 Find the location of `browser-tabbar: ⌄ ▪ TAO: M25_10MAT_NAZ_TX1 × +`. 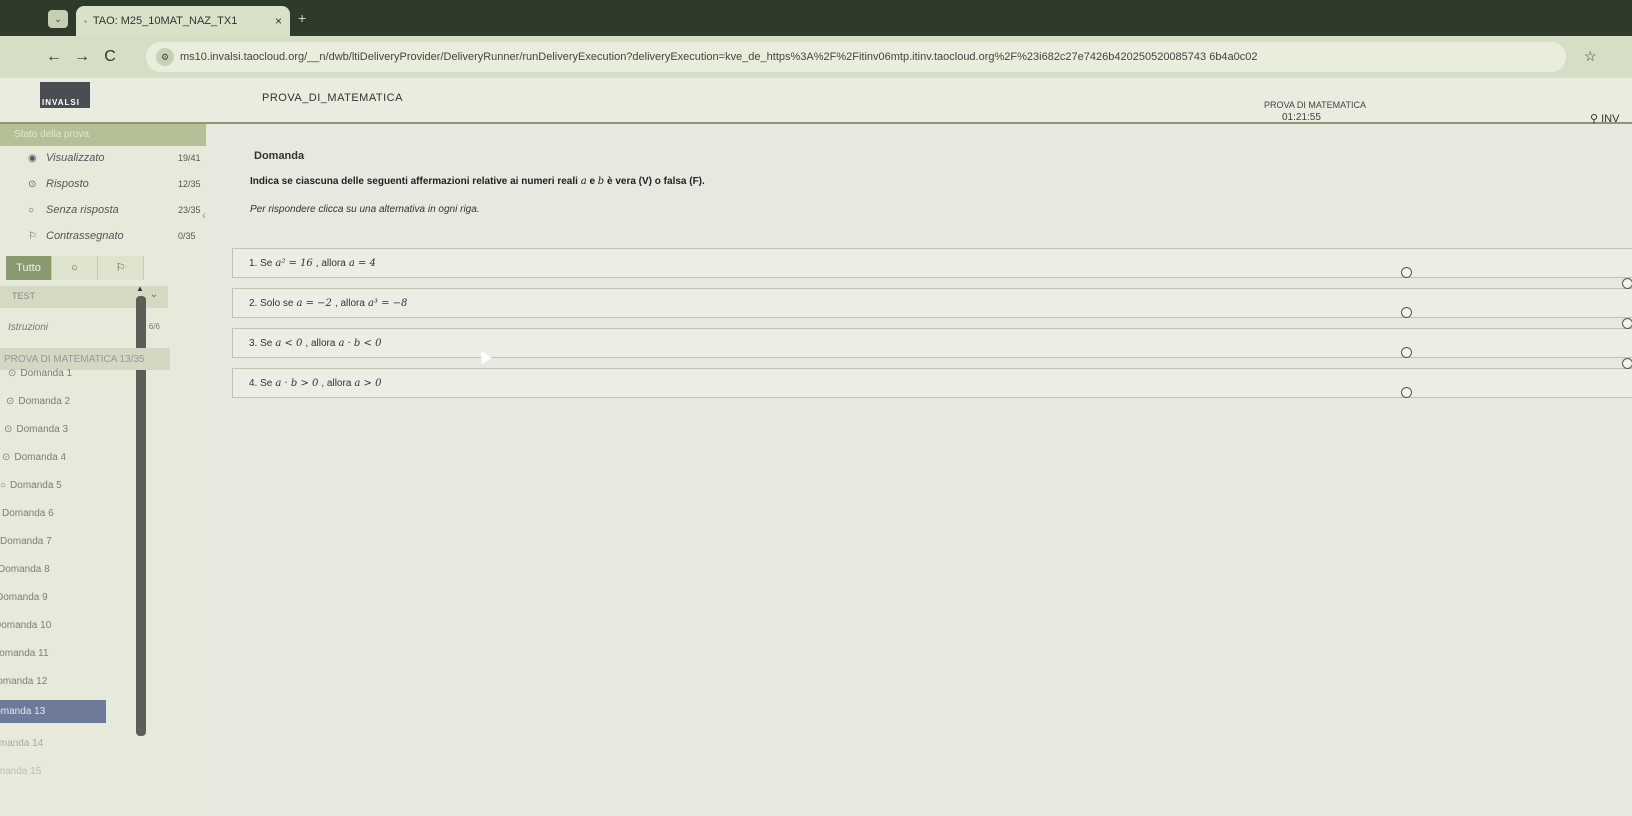

browser-tabbar: ⌄ ▪ TAO: M25_10MAT_NAZ_TX1 × + is located at coordinates (816, 18).